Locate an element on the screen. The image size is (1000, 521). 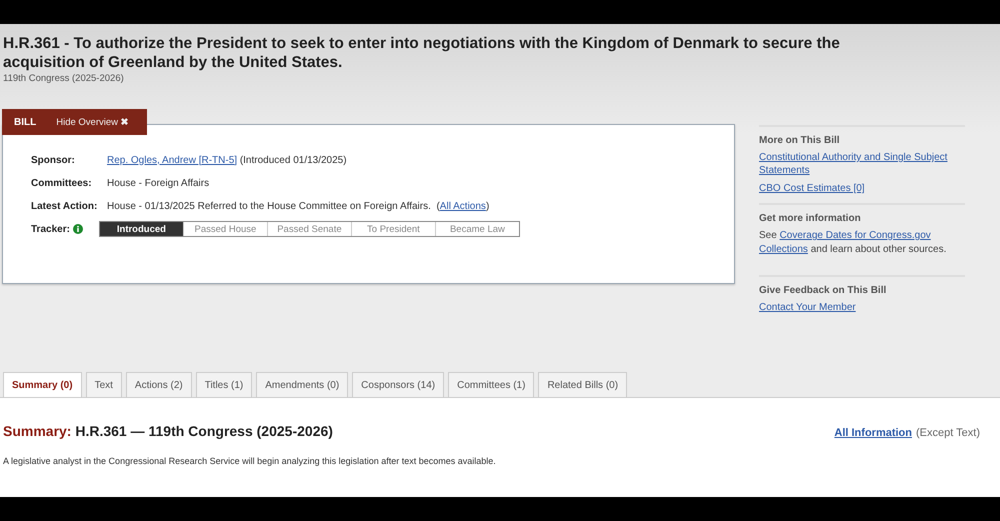
section-tab: Cosponsors (14) is located at coordinates (398, 384).